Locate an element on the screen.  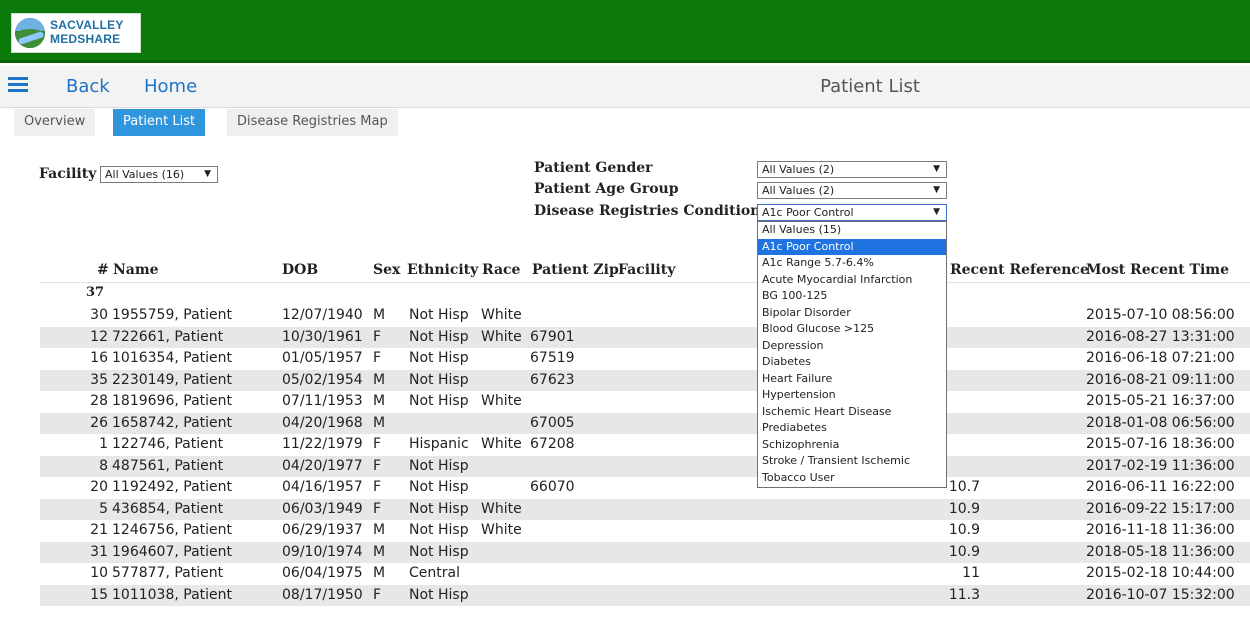
sacvalley-medshare-logo: SACVALLEY MEDSHARE is located at coordinates (76, 33).